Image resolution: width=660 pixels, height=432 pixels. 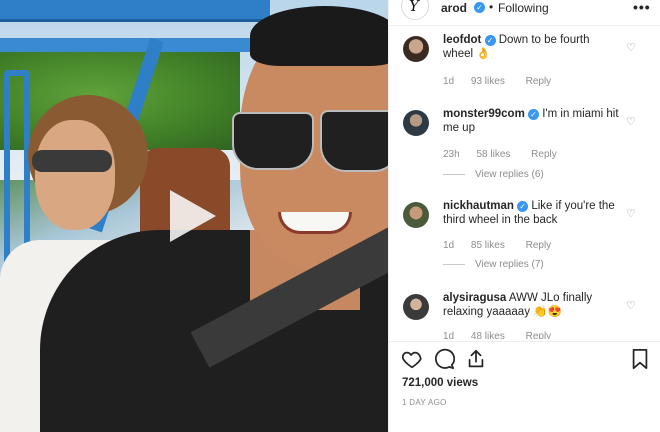 What do you see at coordinates (454, 8) in the screenshot?
I see `author-username: arod` at bounding box center [454, 8].